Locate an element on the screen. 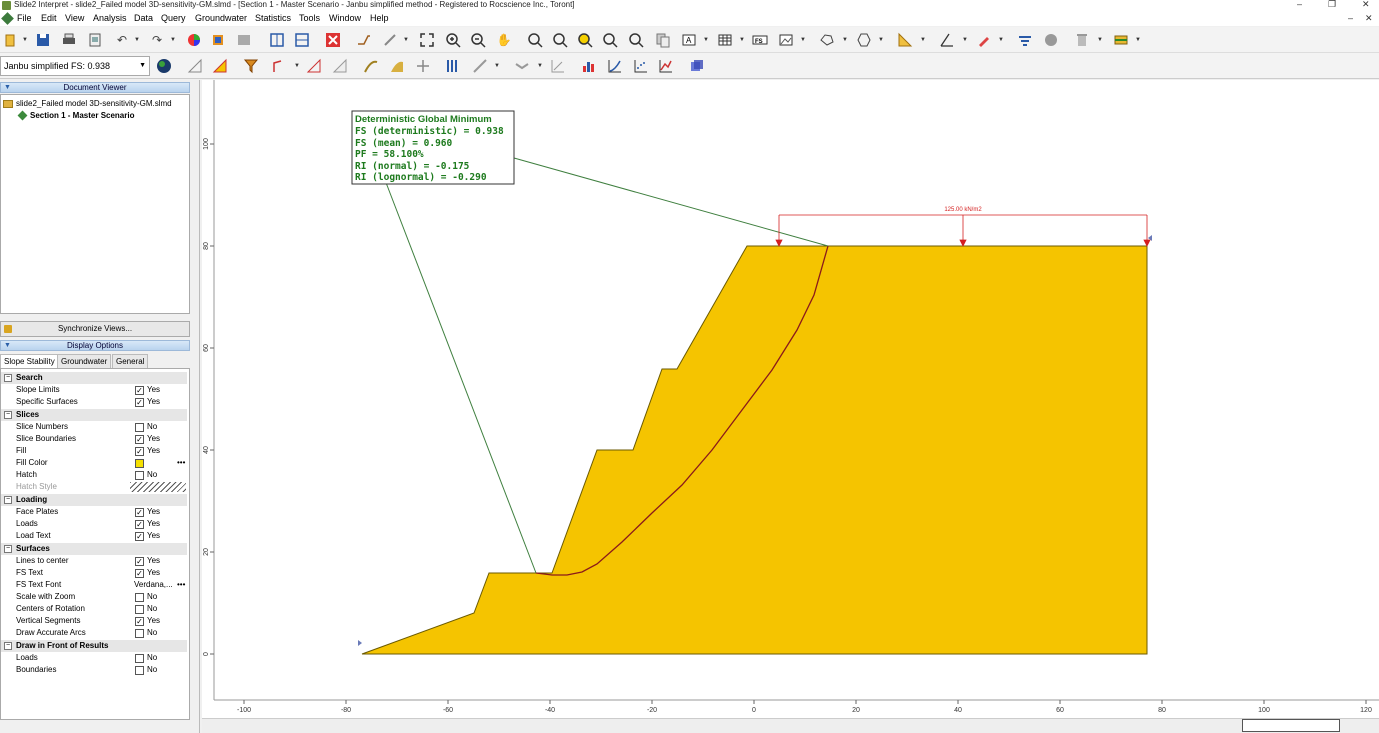 This screenshot has width=1379, height=733. cumulative-plot-icon is located at coordinates (615, 66).